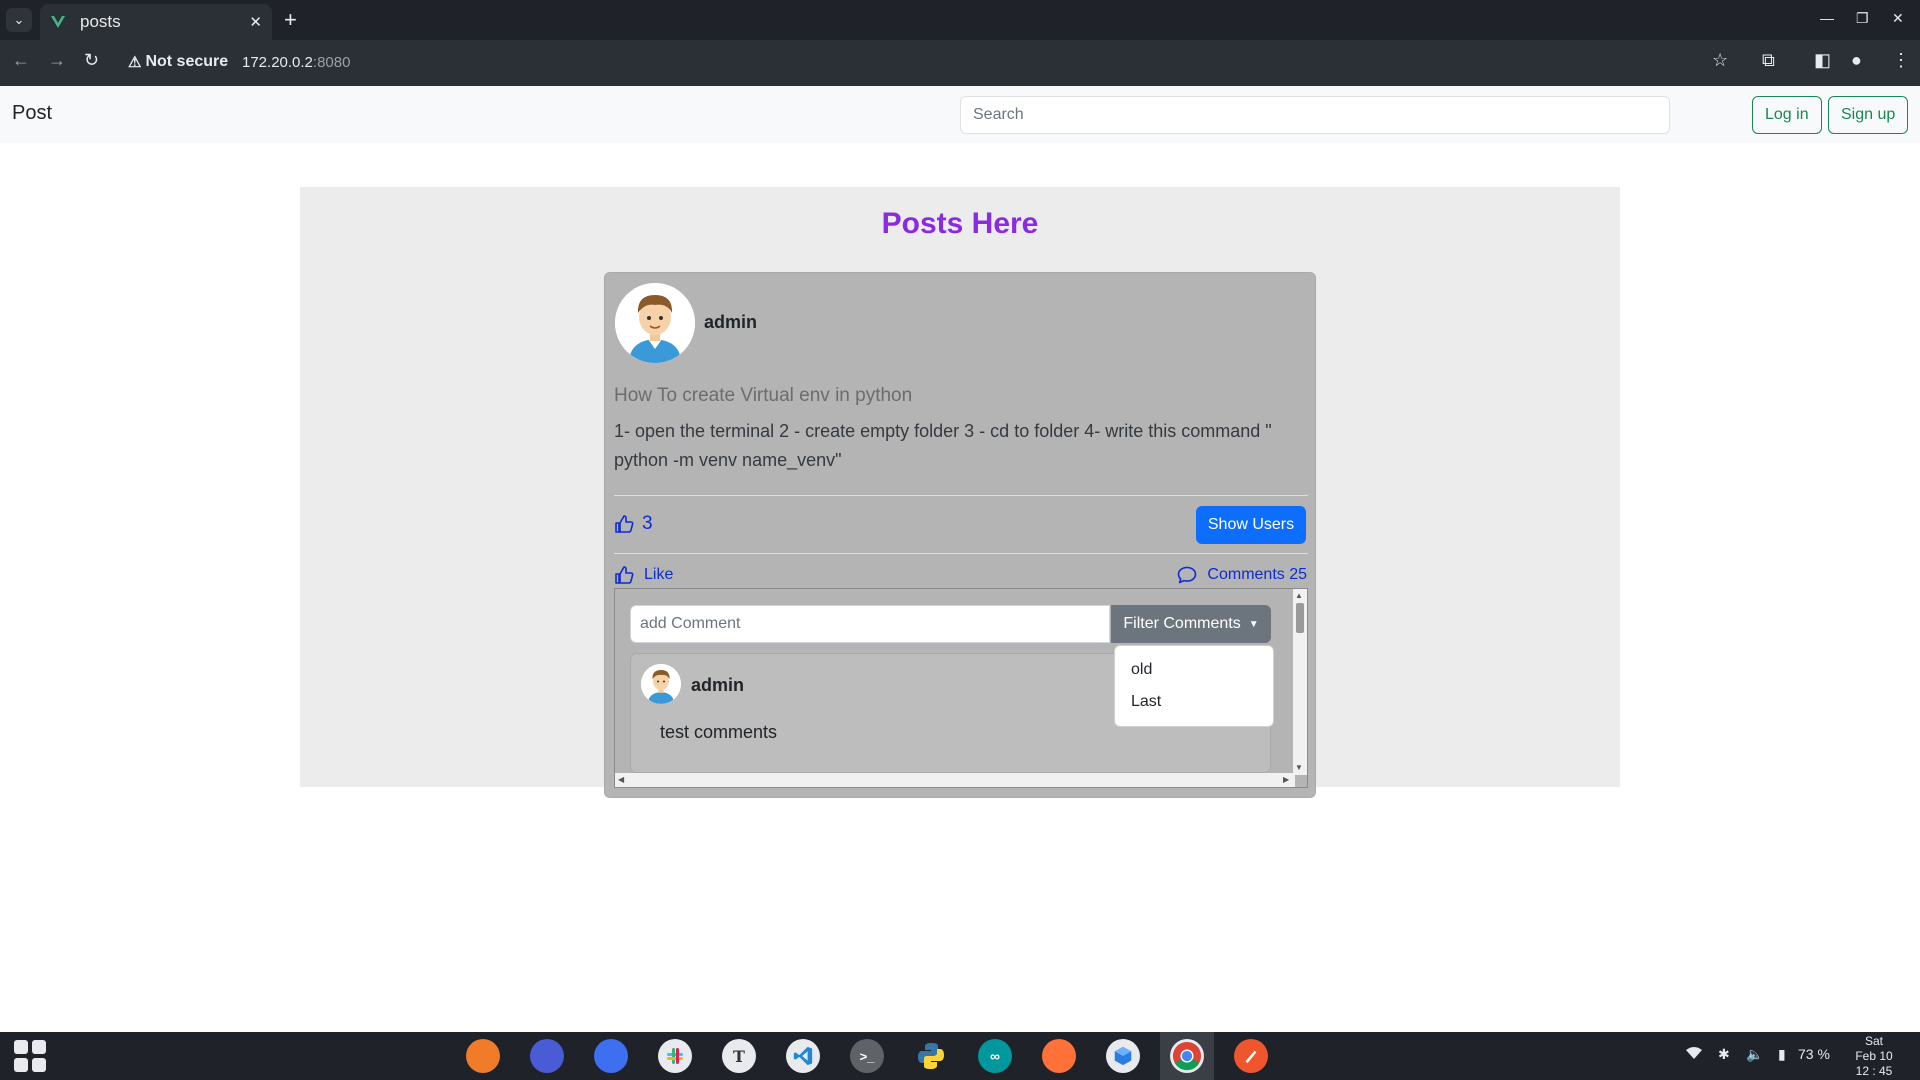 This screenshot has width=1920, height=1080. Describe the element at coordinates (1253, 624) in the screenshot. I see `caret-down-icon: ▼` at that location.